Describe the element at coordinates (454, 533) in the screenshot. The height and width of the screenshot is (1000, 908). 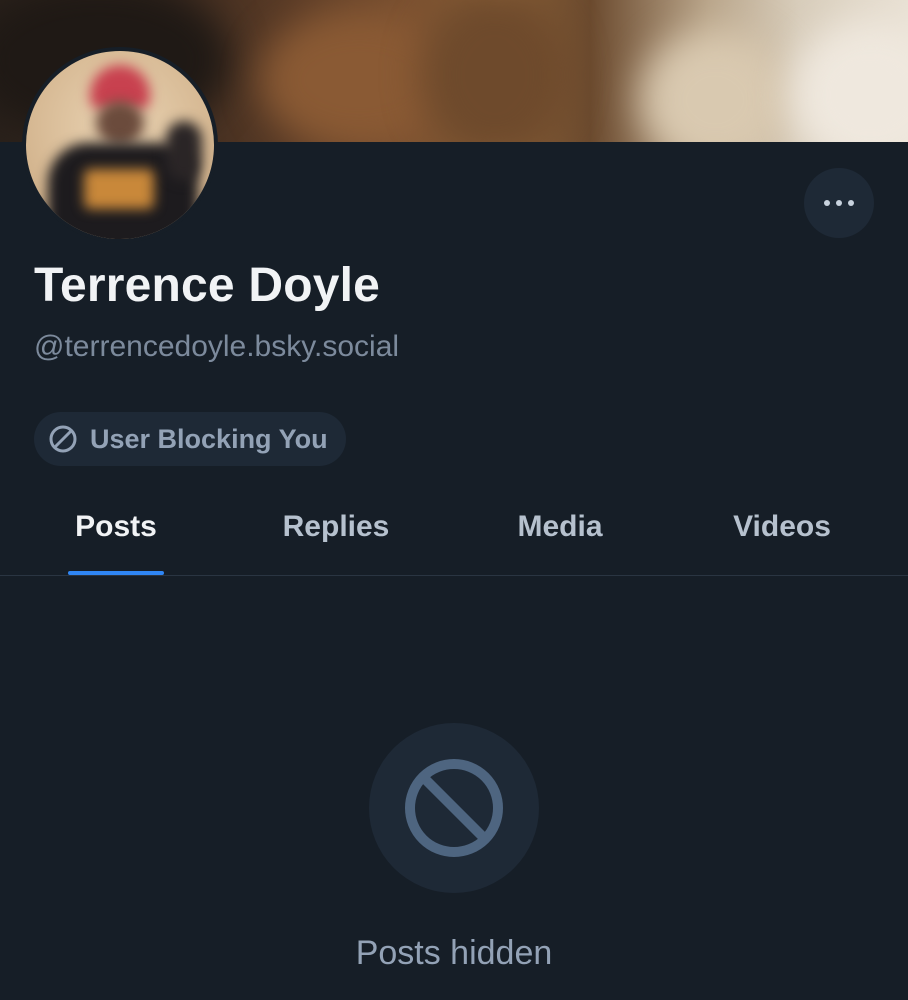
I see `profile-tabs: Posts Replies Media Videos` at that location.